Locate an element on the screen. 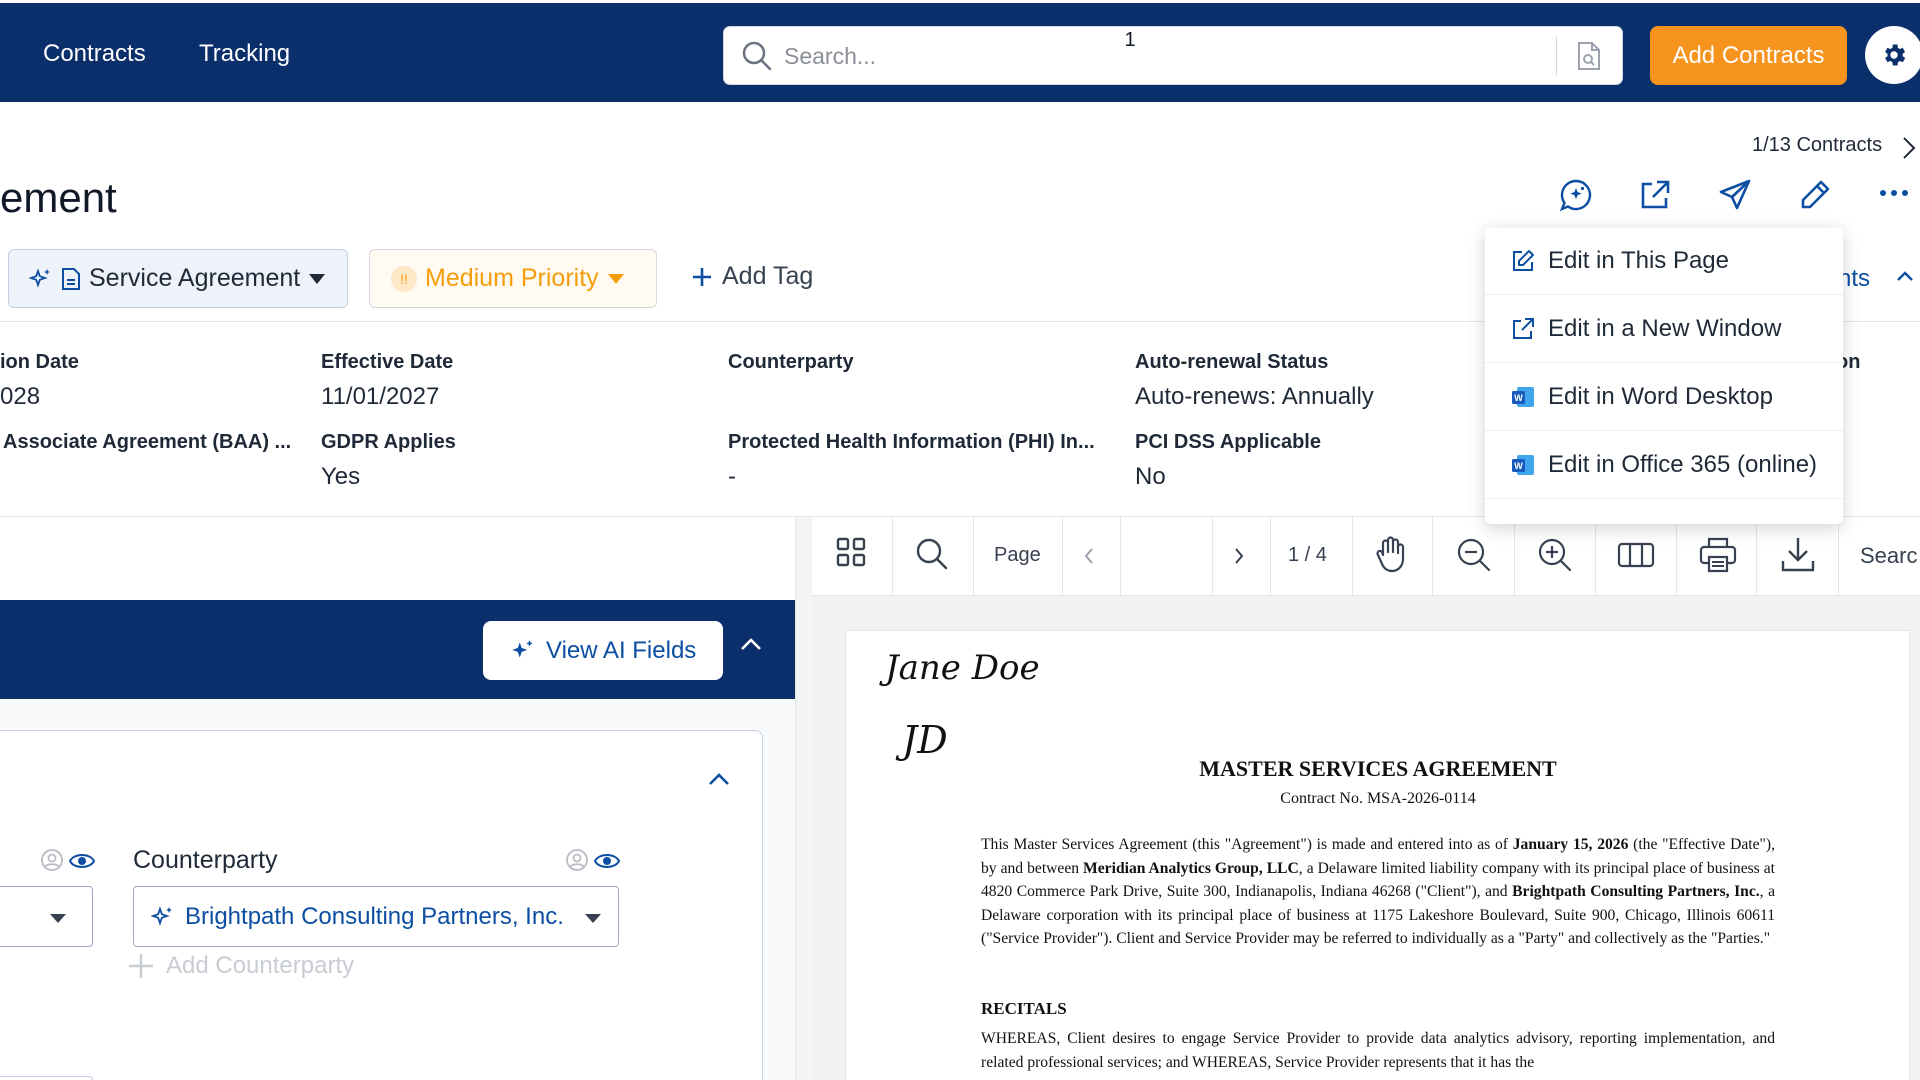 This screenshot has width=1920, height=1080. svg-text: W is located at coordinates (1518, 398).